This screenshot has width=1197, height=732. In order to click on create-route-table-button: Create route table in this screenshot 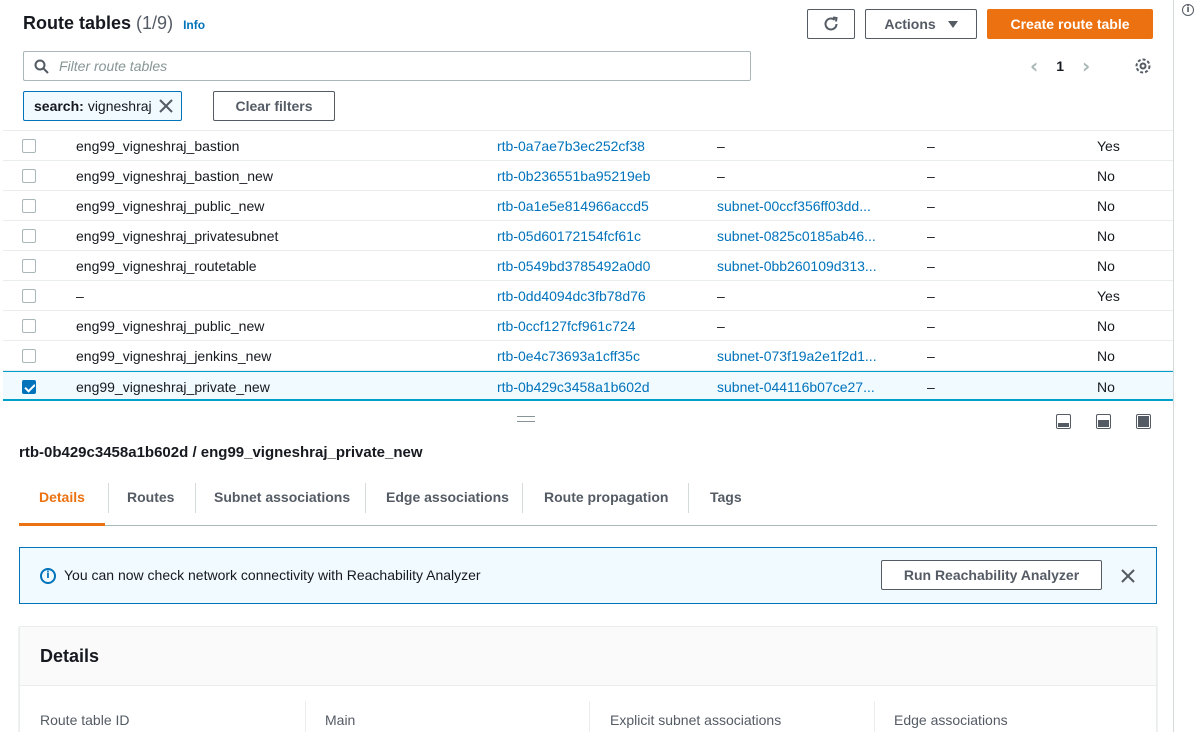, I will do `click(1070, 24)`.